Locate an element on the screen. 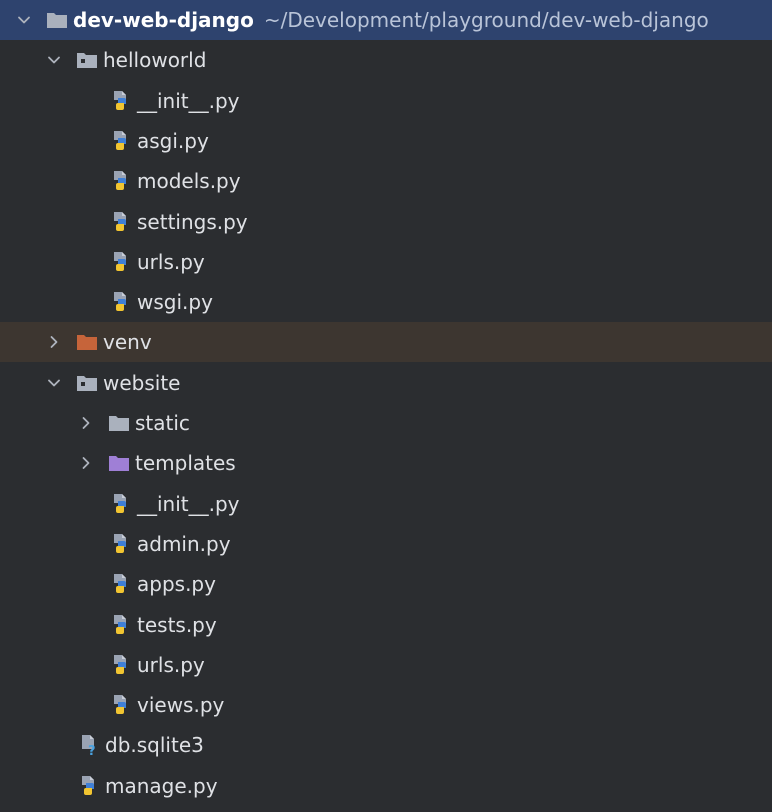 This screenshot has width=772, height=812. tree-item-label: helloworld is located at coordinates (155, 60).